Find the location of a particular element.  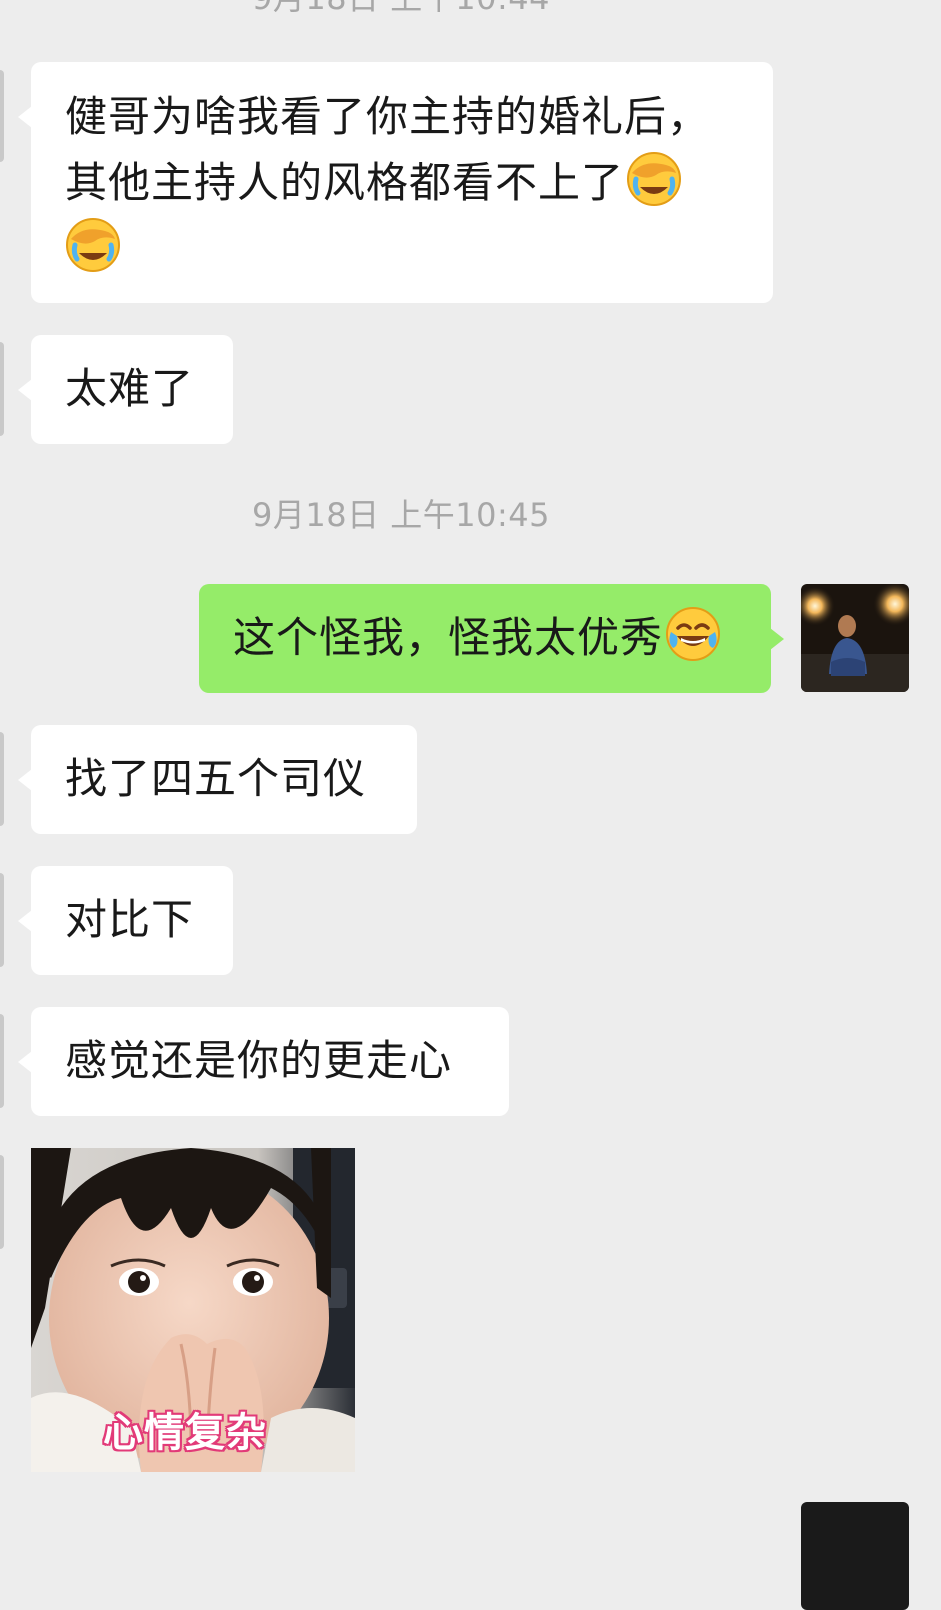

message-text: 找了四五个司仪 is located at coordinates (216, 778).